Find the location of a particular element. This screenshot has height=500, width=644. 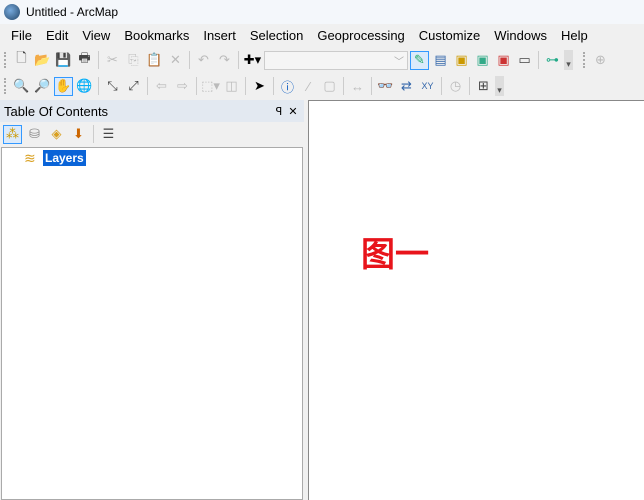

copy-icon: ⎘ is located at coordinates (133, 60).